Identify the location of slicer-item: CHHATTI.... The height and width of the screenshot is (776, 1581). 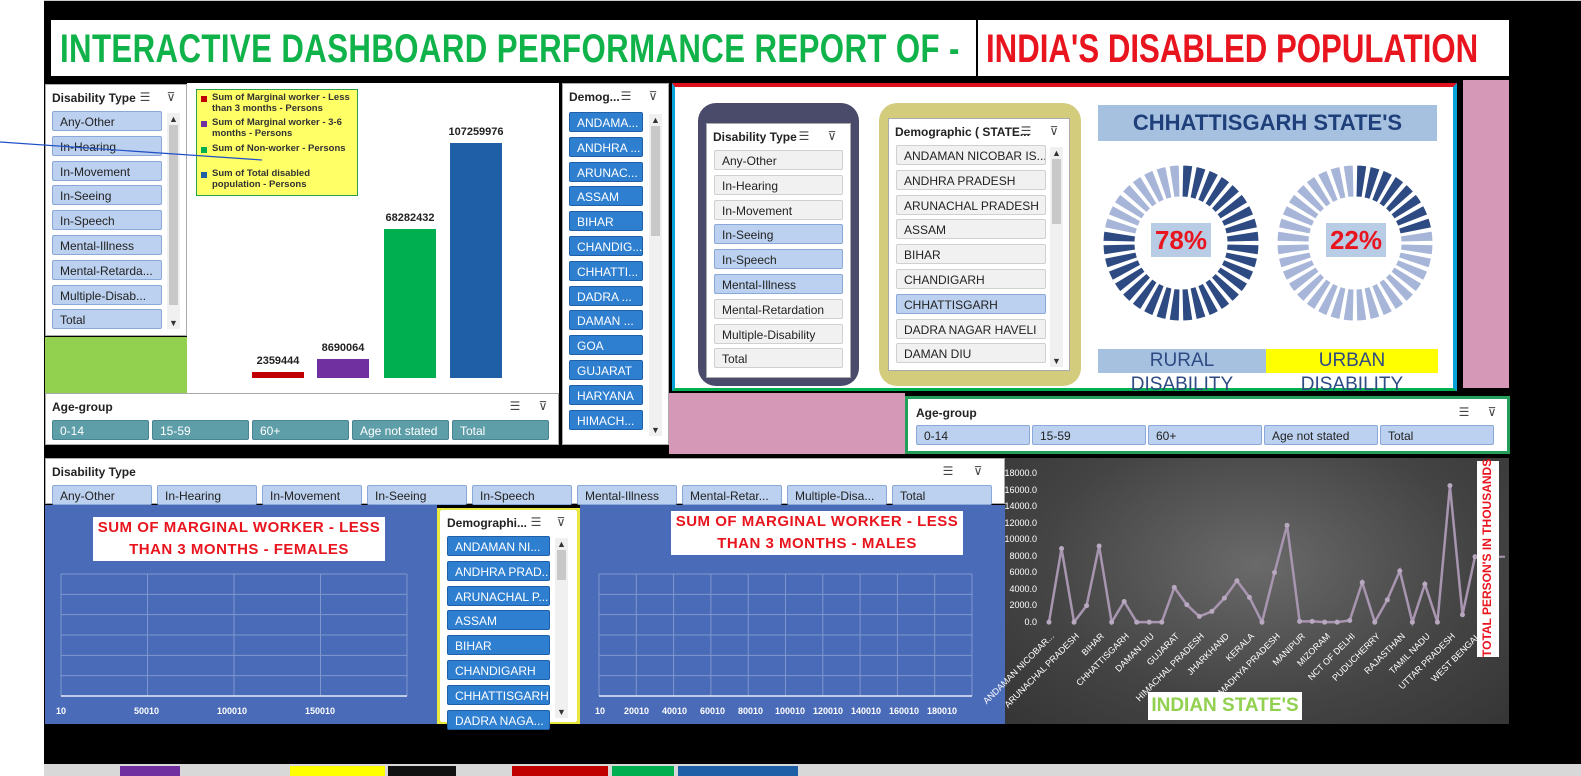
(606, 270).